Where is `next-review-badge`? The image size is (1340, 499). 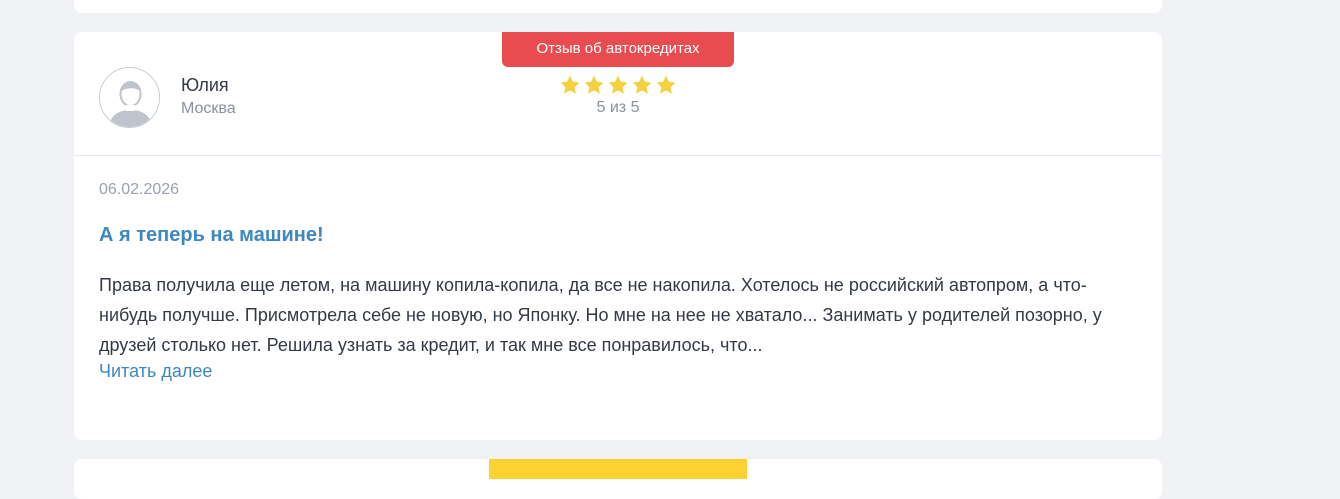 next-review-badge is located at coordinates (618, 469).